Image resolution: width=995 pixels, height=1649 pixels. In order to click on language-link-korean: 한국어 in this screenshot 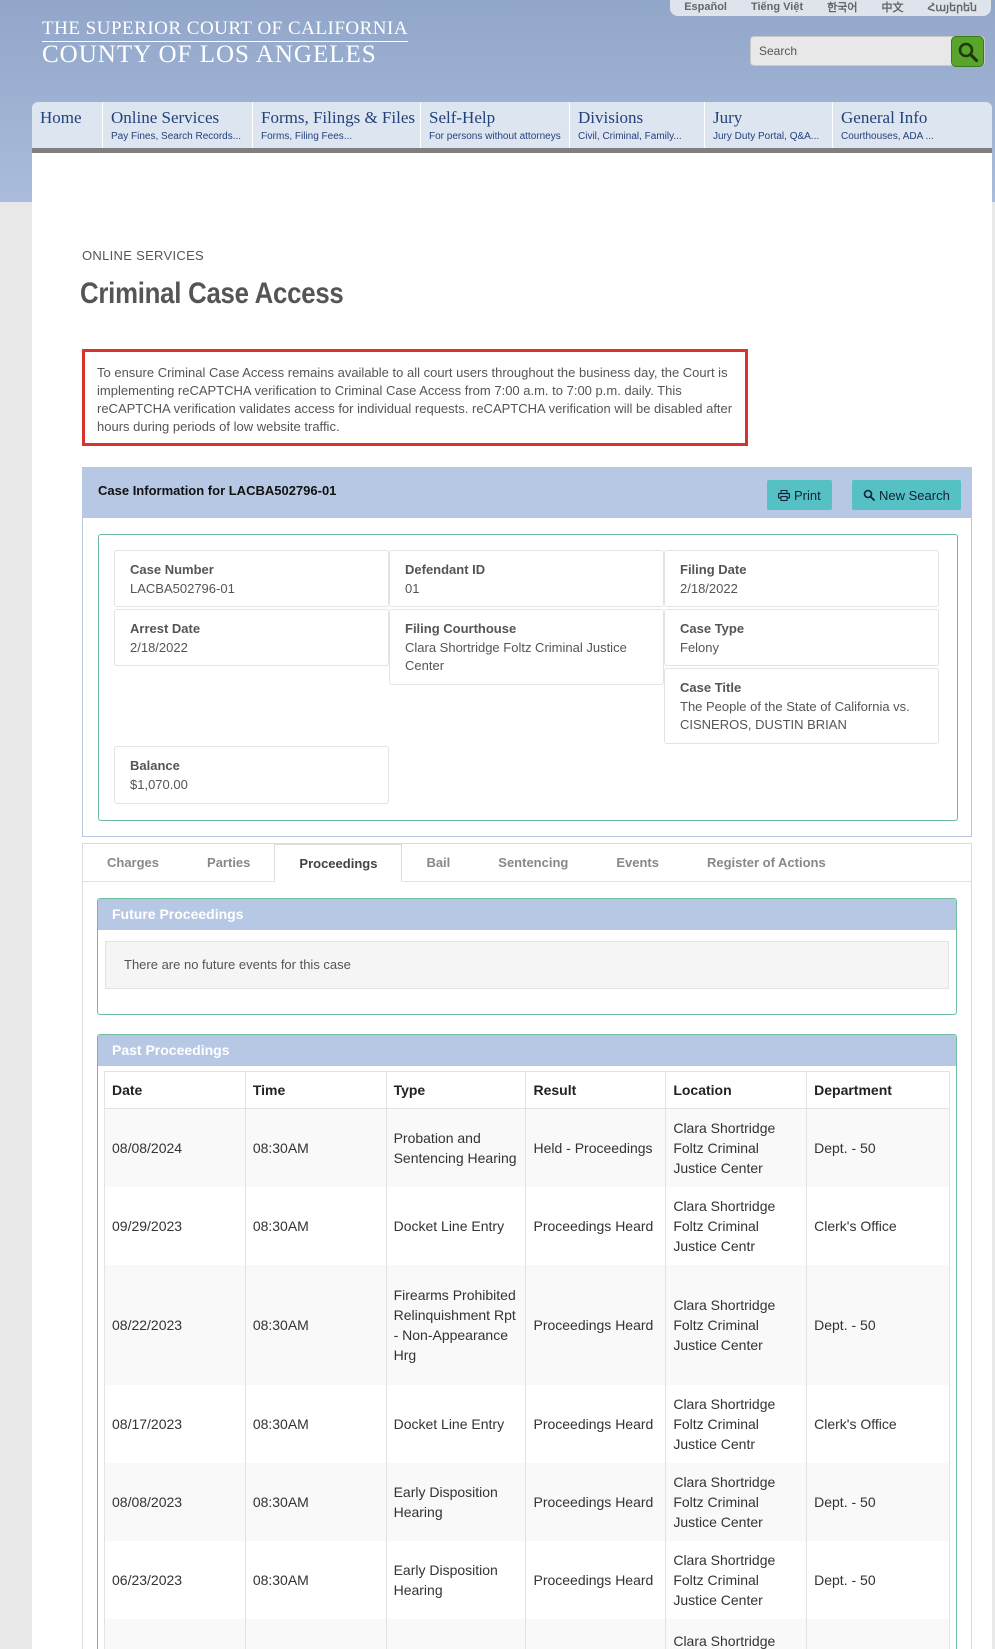, I will do `click(842, 7)`.